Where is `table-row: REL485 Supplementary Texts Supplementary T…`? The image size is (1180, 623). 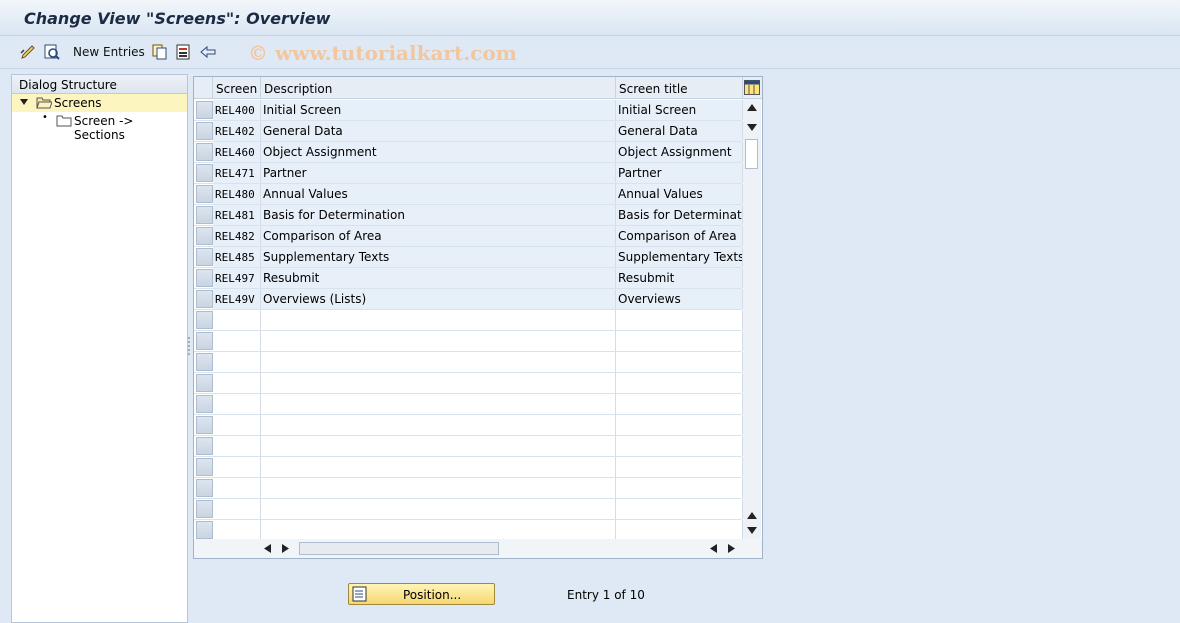
table-row: REL485 Supplementary Texts Supplementary T… is located at coordinates (468, 257).